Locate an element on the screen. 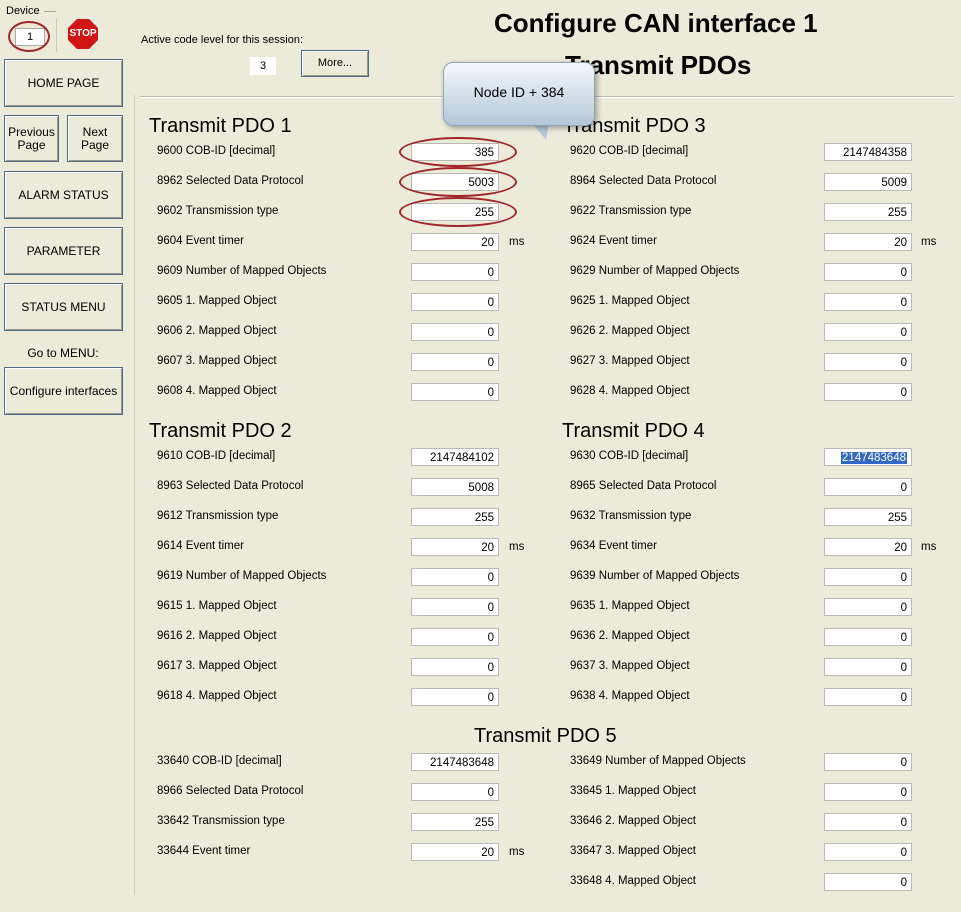 This screenshot has height=912, width=961. pdo3-field-value: 5009 is located at coordinates (894, 183).